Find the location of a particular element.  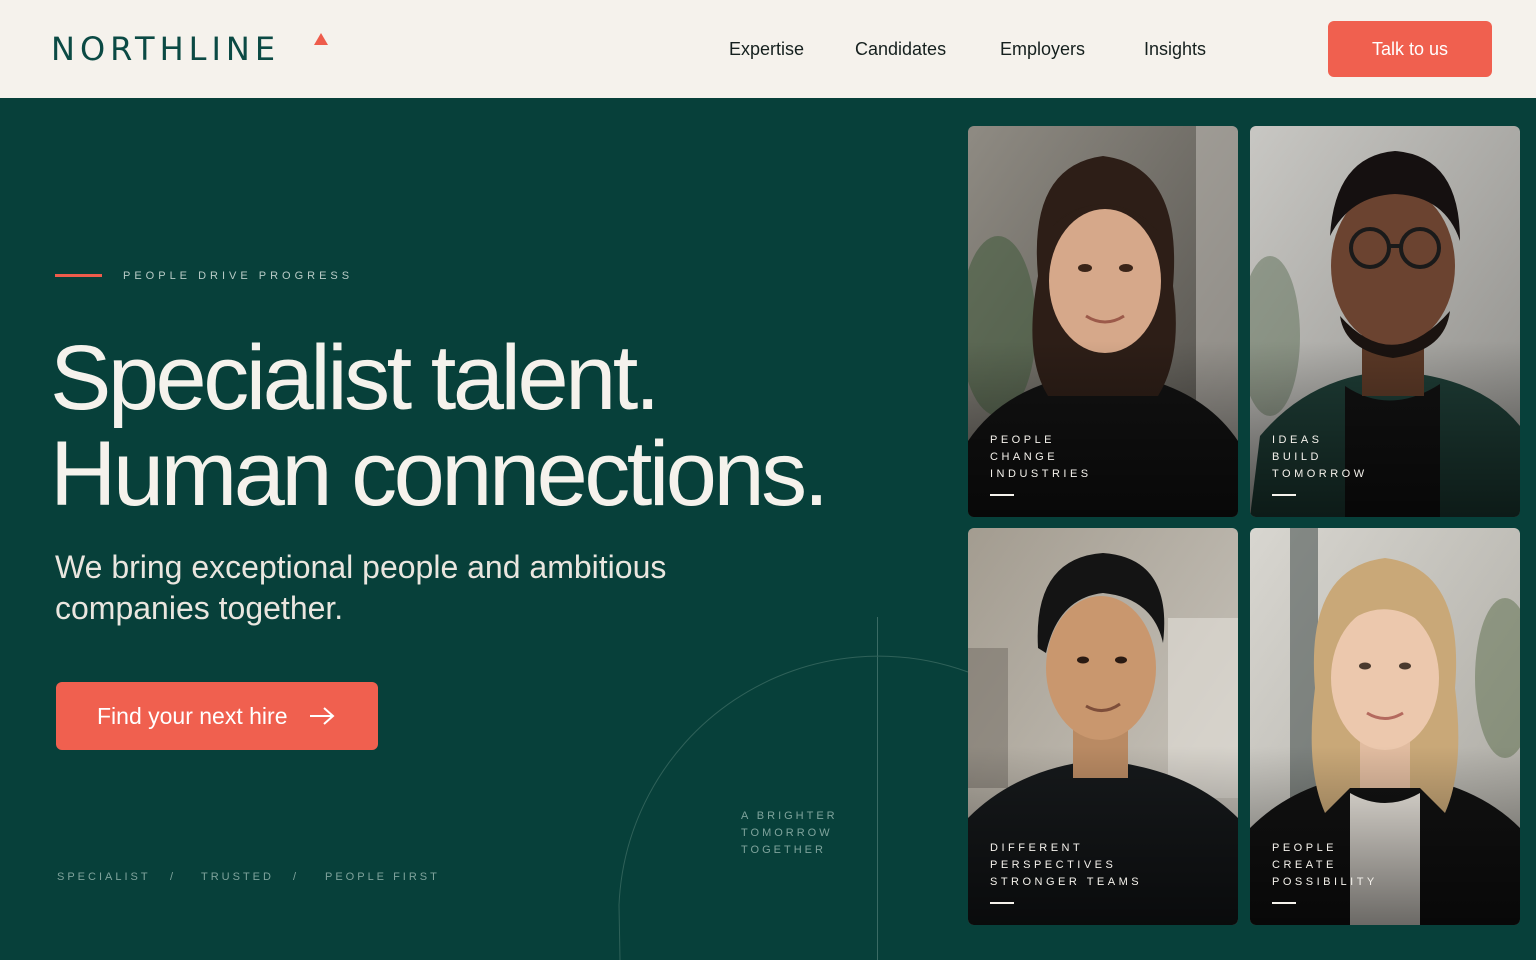

portrait-card: IDEAS BUILD TOMORROW is located at coordinates (1385, 321).